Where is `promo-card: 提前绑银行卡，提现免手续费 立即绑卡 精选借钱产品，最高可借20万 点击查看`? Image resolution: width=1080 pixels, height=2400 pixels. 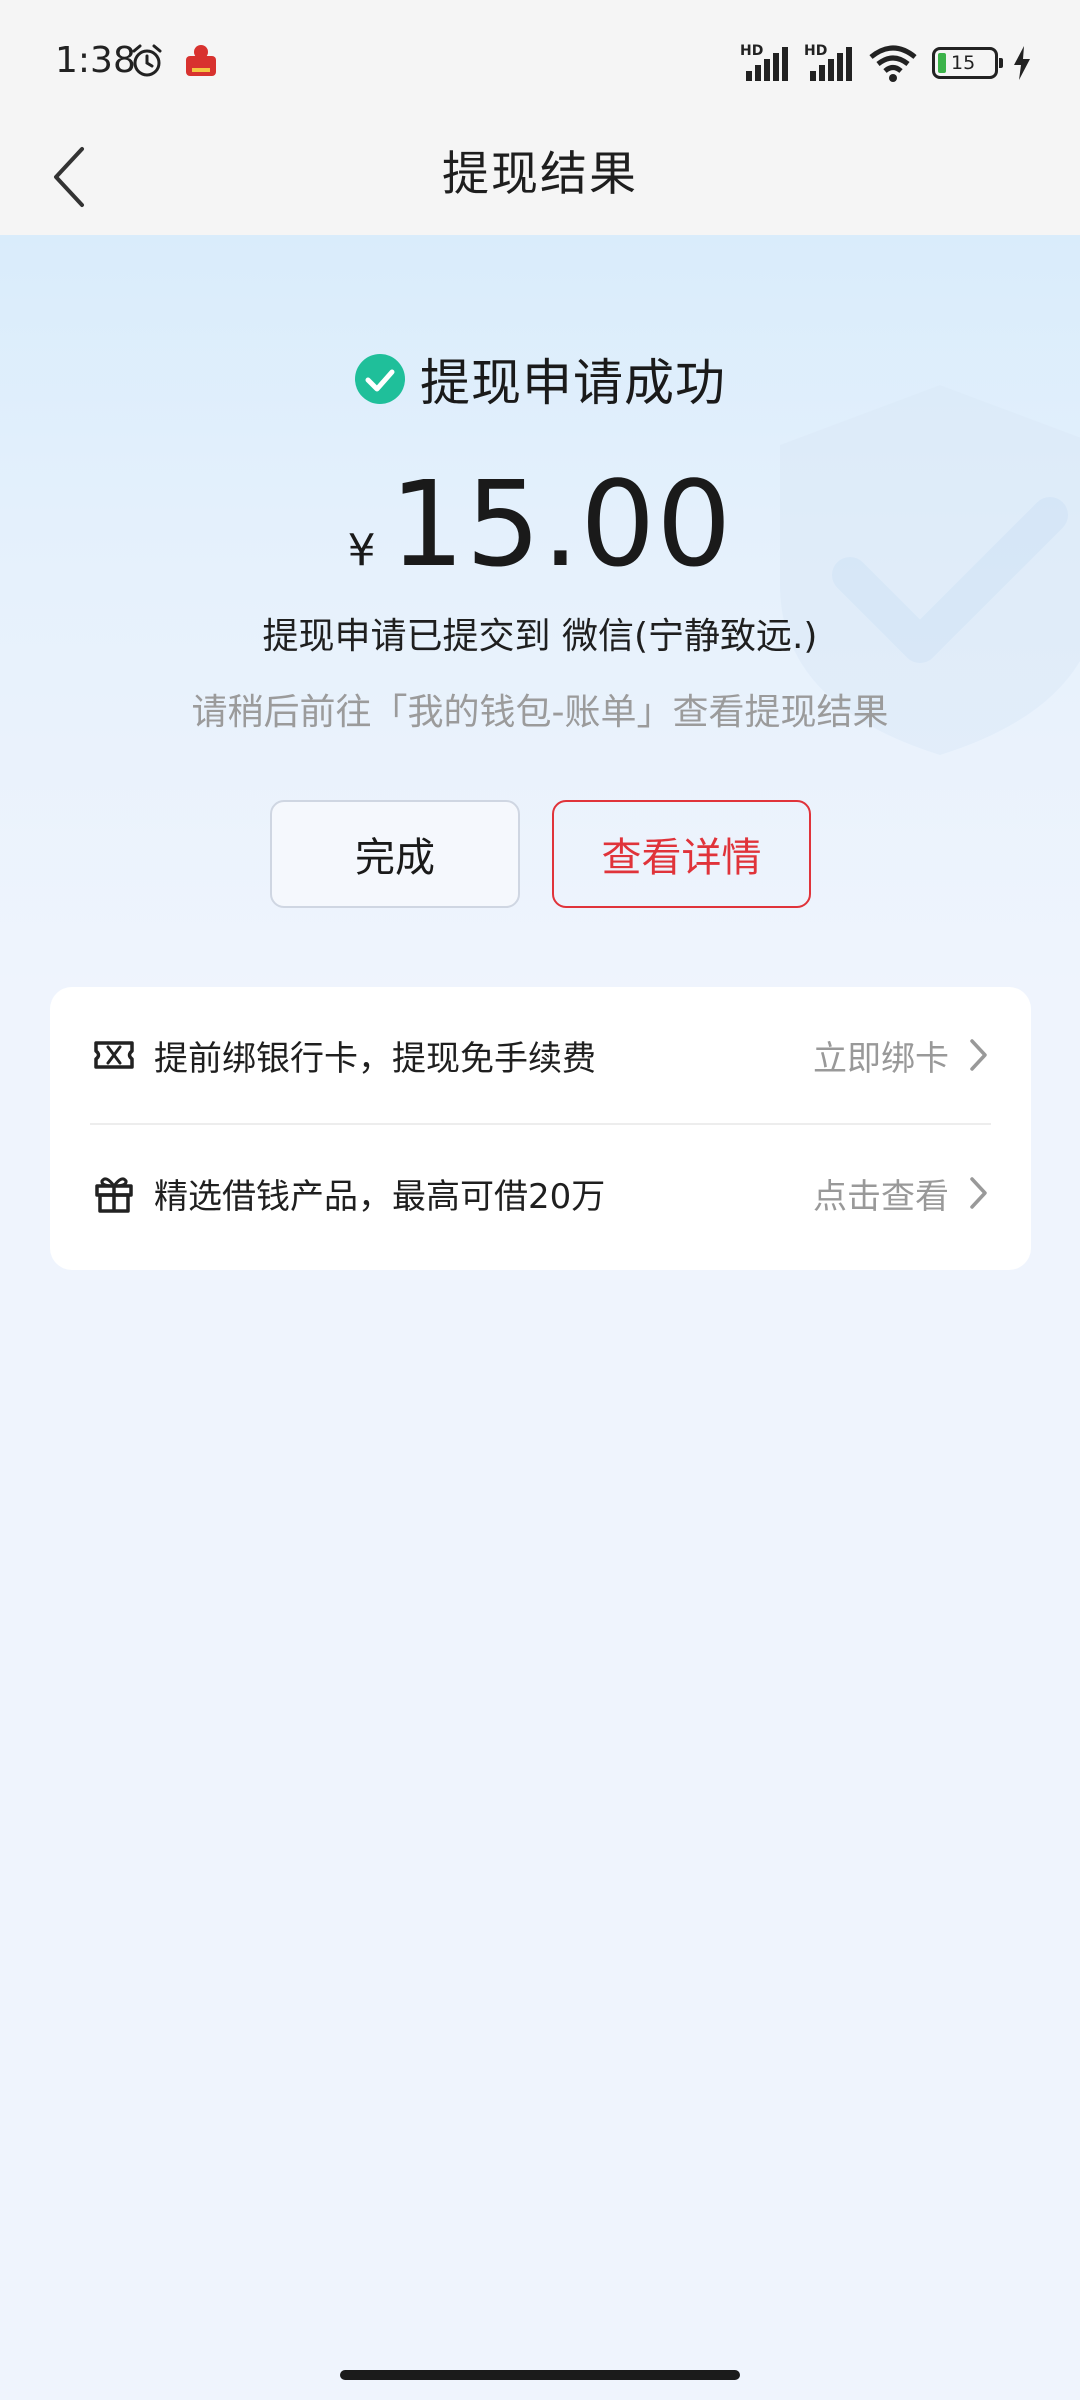
promo-card: 提前绑银行卡，提现免手续费 立即绑卡 精选借钱产品，最高可借20万 点击查看 is located at coordinates (540, 1128).